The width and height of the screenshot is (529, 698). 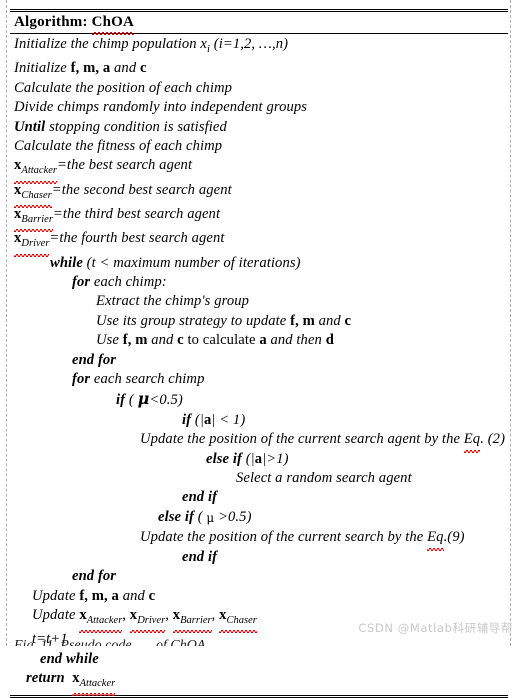 I want to click on reference-eq-2: Eq, so click(x=472, y=442).